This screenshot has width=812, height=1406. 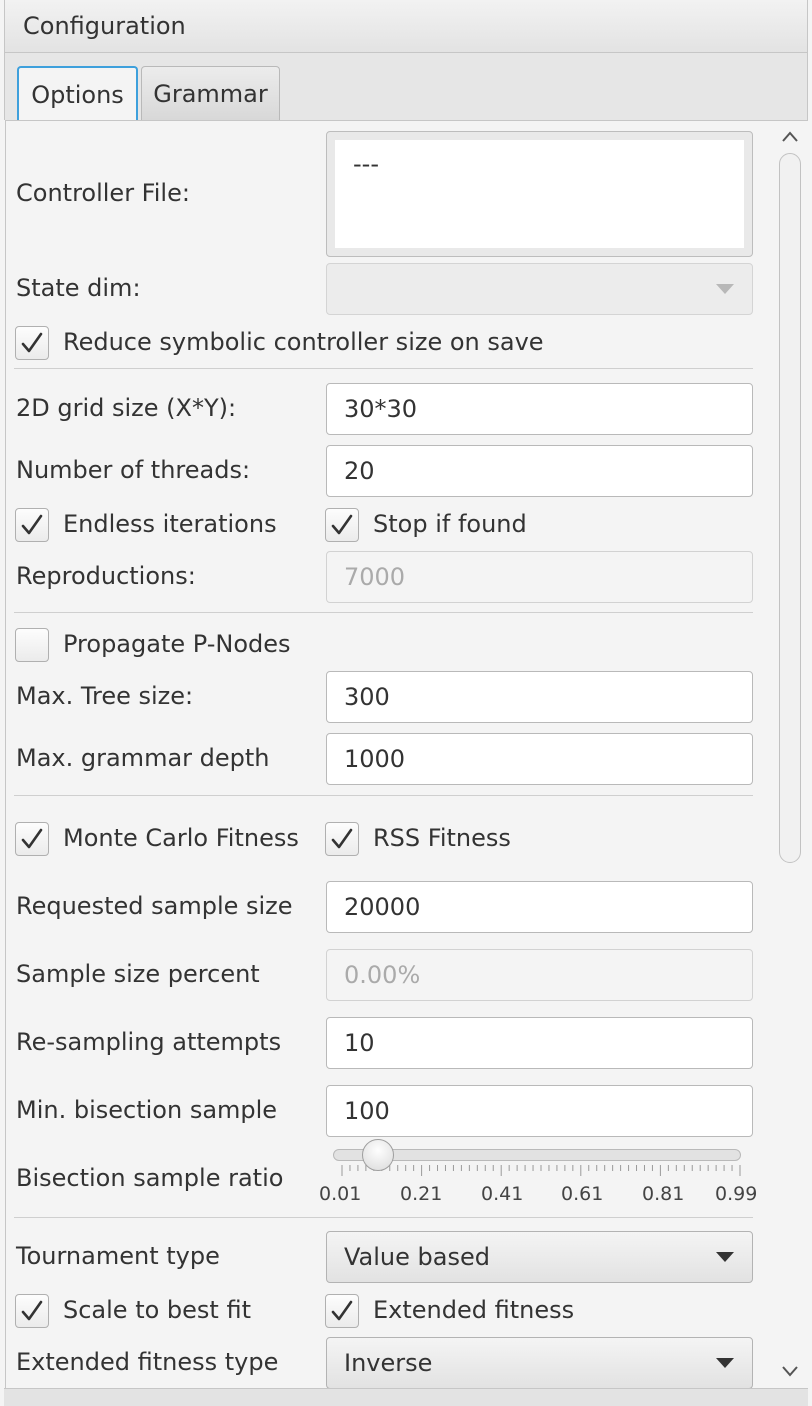 What do you see at coordinates (181, 838) in the screenshot?
I see `monte-carlo-fitness-label: Monte Carlo Fitness` at bounding box center [181, 838].